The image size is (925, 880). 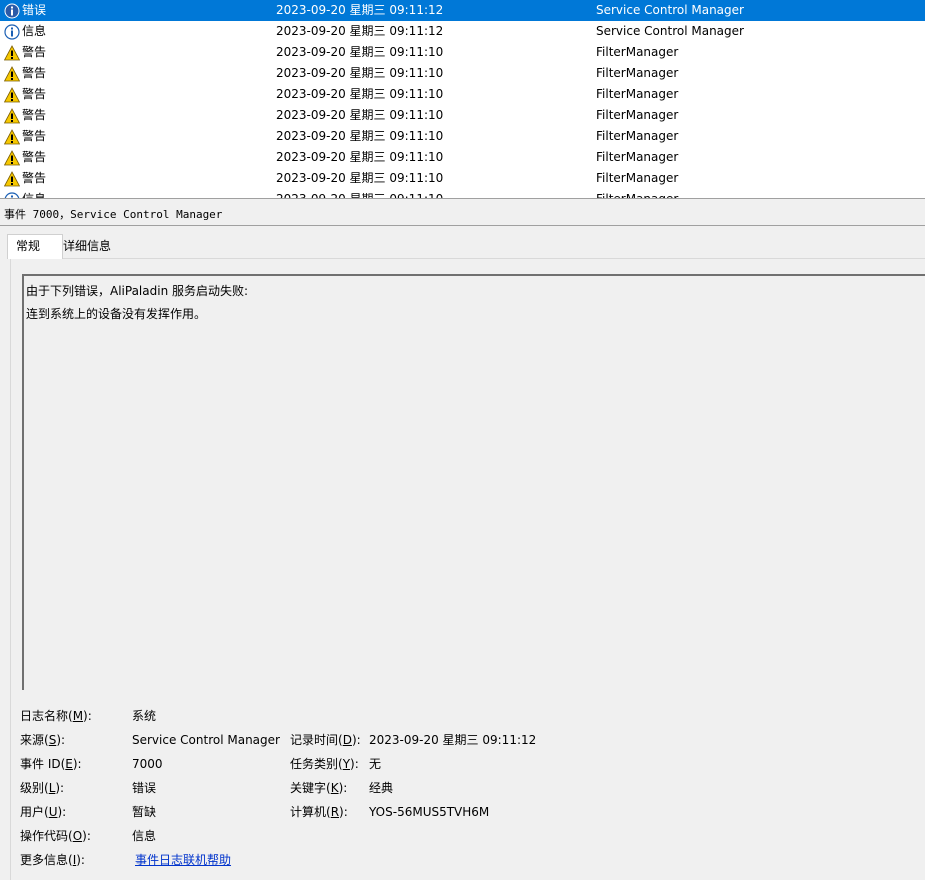 What do you see at coordinates (43, 812) in the screenshot?
I see `user-label: 用户(U):` at bounding box center [43, 812].